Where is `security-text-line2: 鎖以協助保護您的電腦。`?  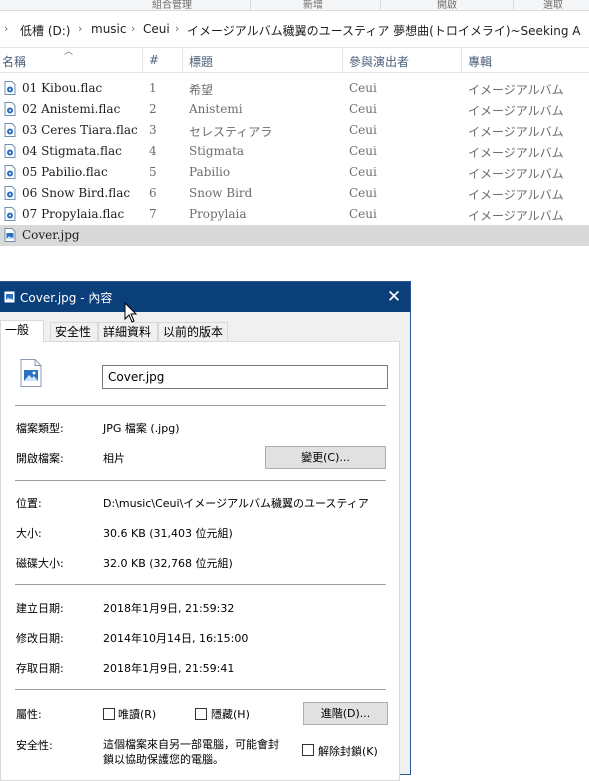
security-text-line2: 鎖以協助保護您的電腦。 is located at coordinates (163, 759).